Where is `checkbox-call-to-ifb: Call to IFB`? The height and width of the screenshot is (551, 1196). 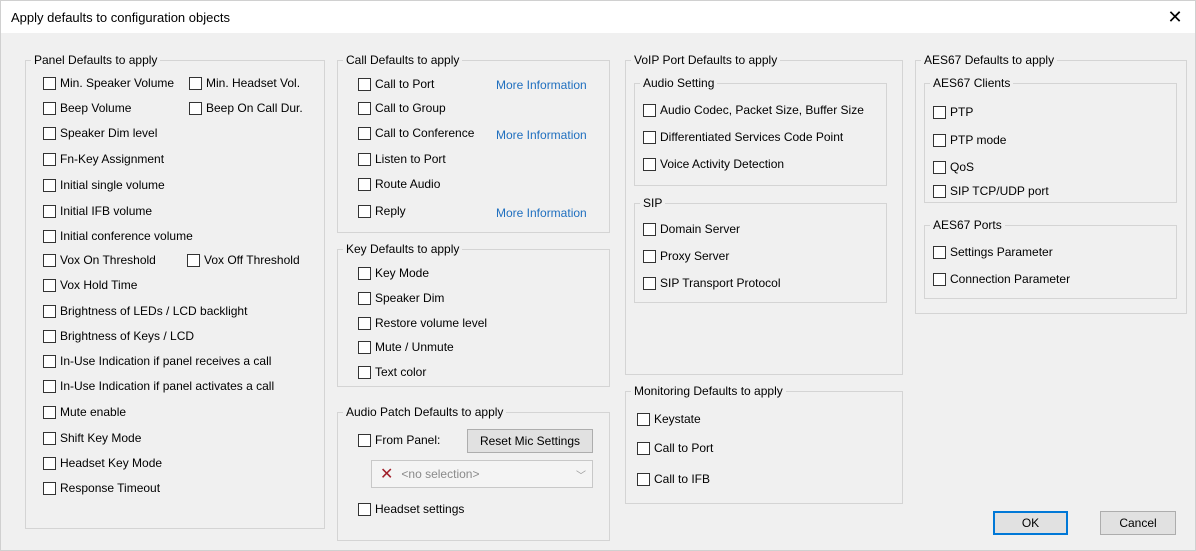
checkbox-call-to-ifb: Call to IFB is located at coordinates (673, 479).